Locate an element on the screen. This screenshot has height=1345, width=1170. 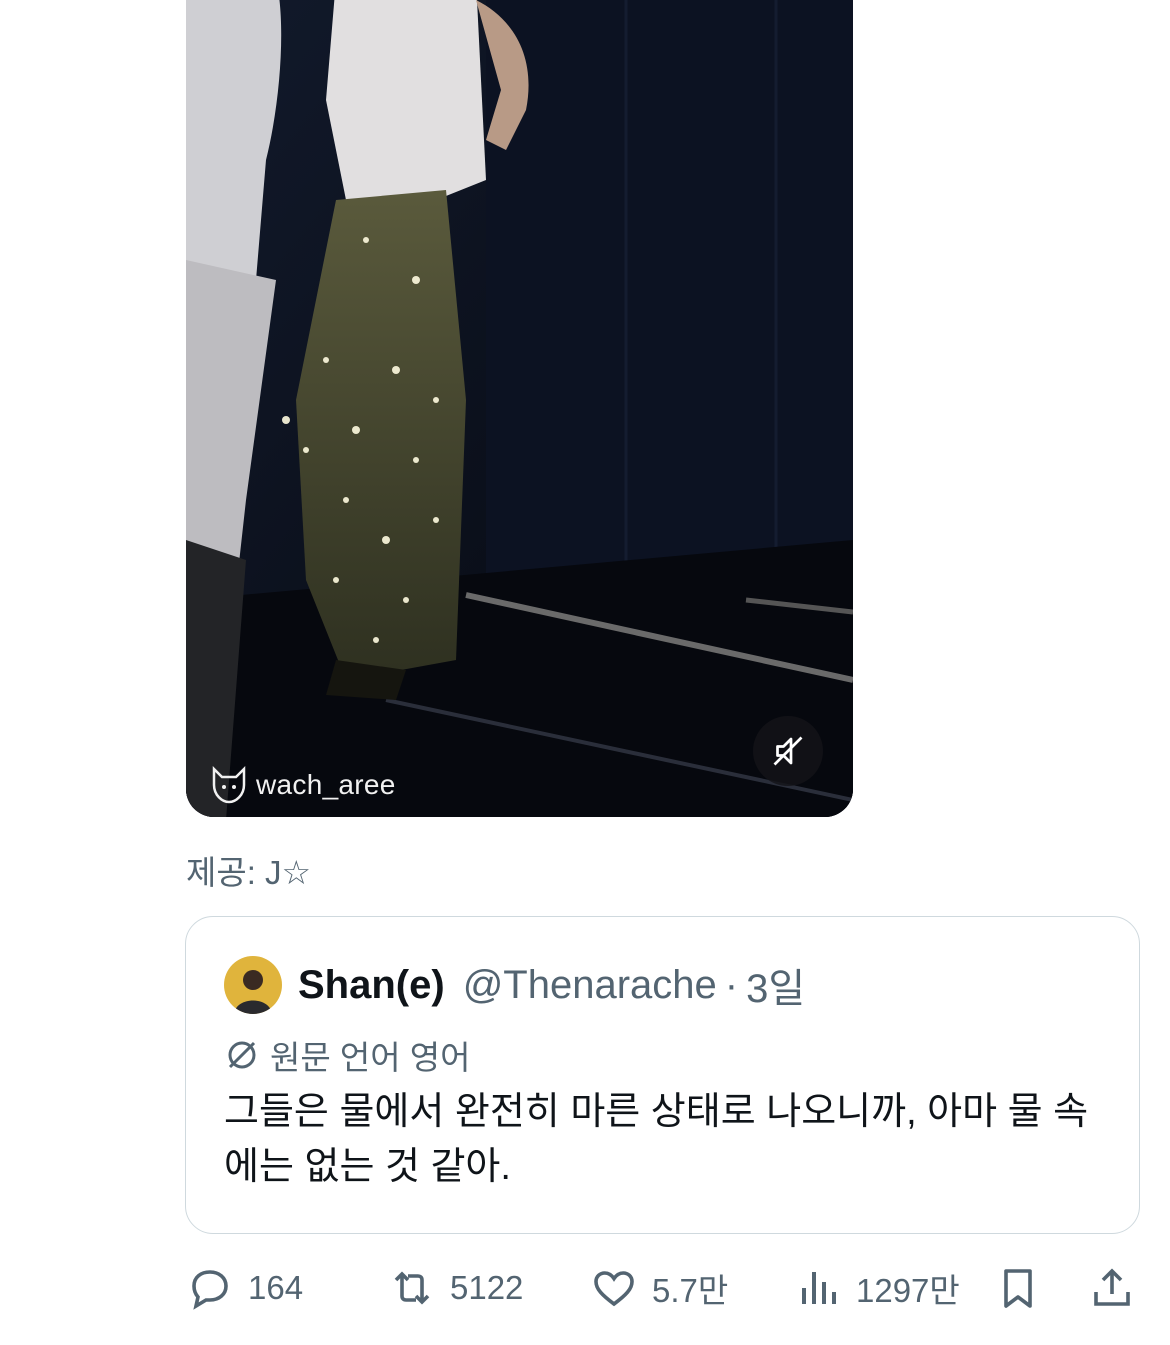
media-credit: 제공: J☆ is located at coordinates (249, 872).